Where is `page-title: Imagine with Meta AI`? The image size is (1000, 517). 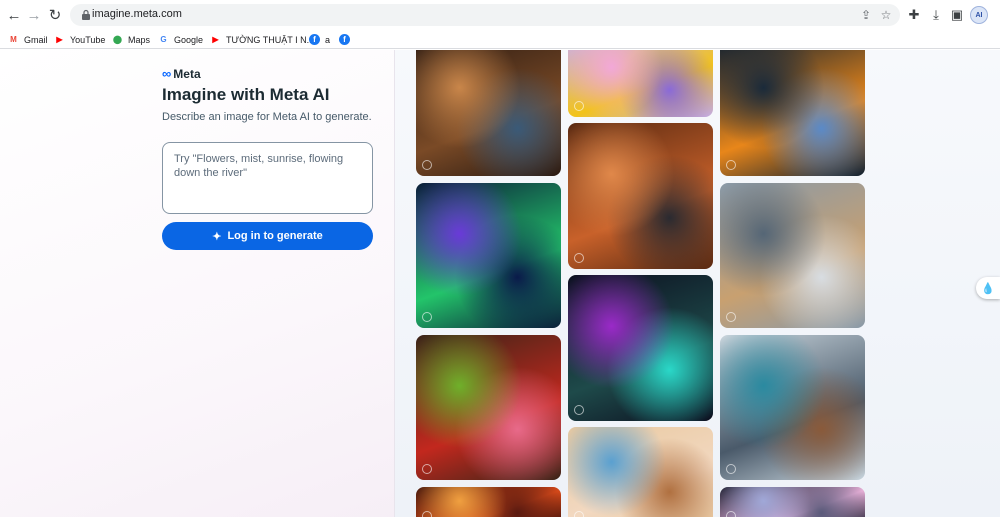 page-title: Imagine with Meta AI is located at coordinates (246, 94).